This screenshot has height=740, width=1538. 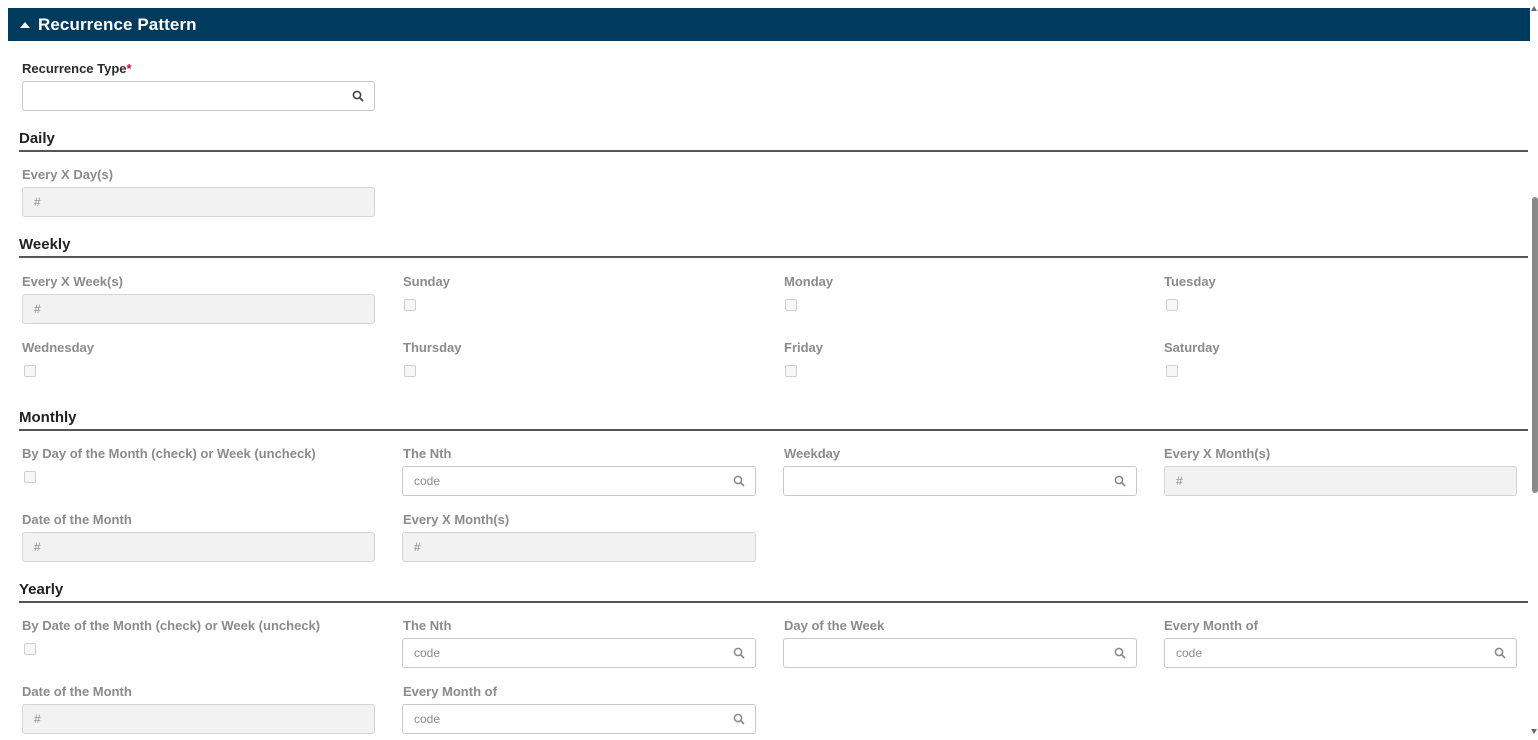 What do you see at coordinates (1189, 653) in the screenshot?
I see `yearly-every-month-of-placeholder: code` at bounding box center [1189, 653].